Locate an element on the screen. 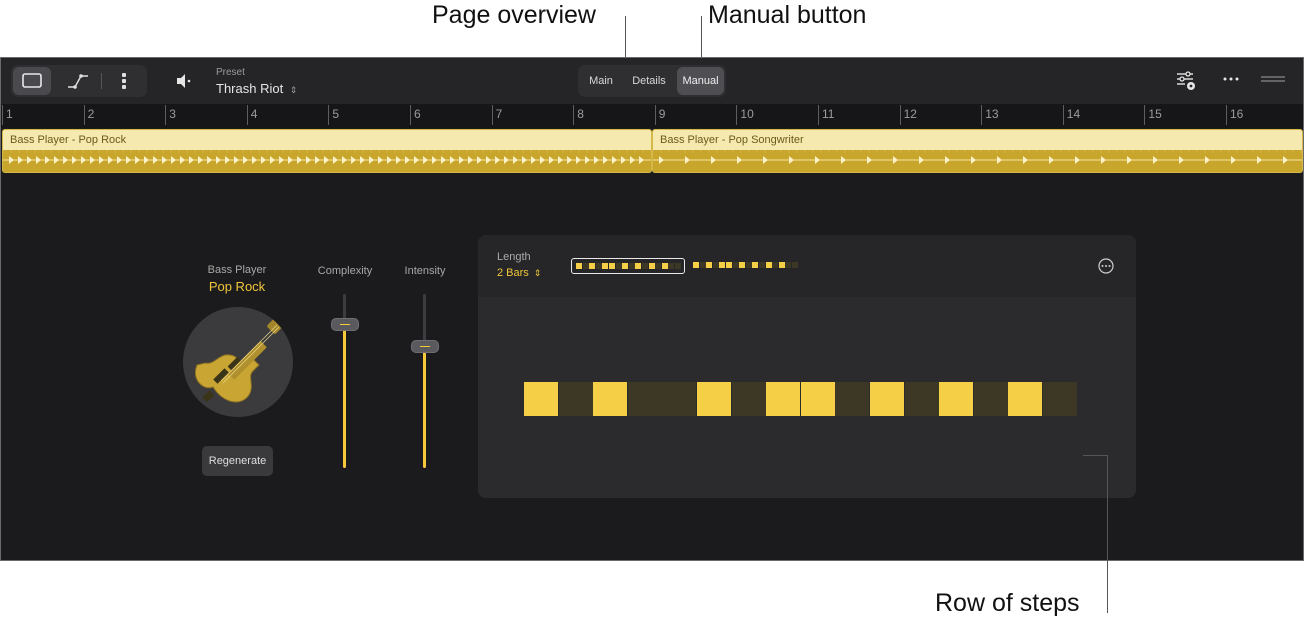  ruler-bar-number: 5 is located at coordinates (336, 114).